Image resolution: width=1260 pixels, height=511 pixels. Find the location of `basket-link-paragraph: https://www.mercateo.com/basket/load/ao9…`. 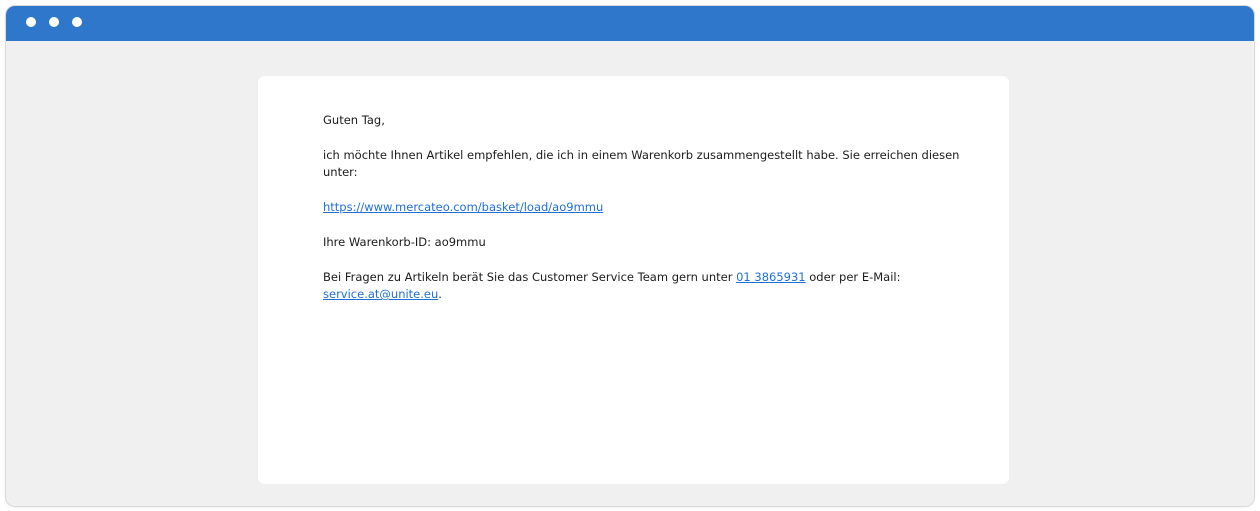

basket-link-paragraph: https://www.mercateo.com/basket/load/ao9… is located at coordinates (643, 207).